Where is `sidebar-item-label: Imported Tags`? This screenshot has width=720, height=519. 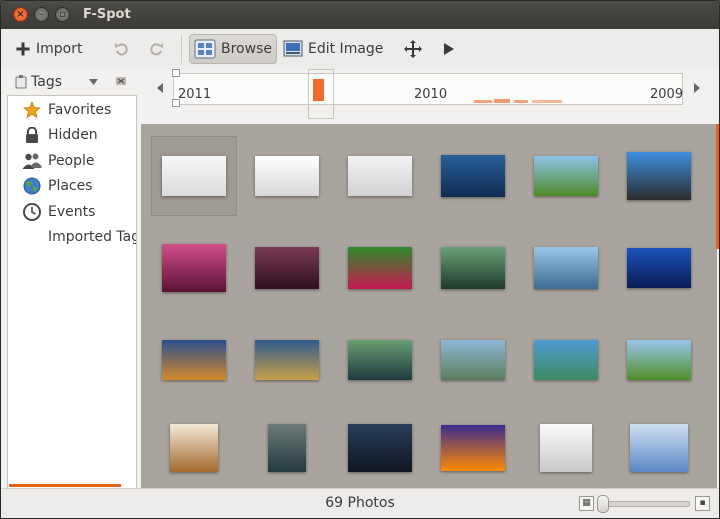 sidebar-item-label: Imported Tags is located at coordinates (92, 237).